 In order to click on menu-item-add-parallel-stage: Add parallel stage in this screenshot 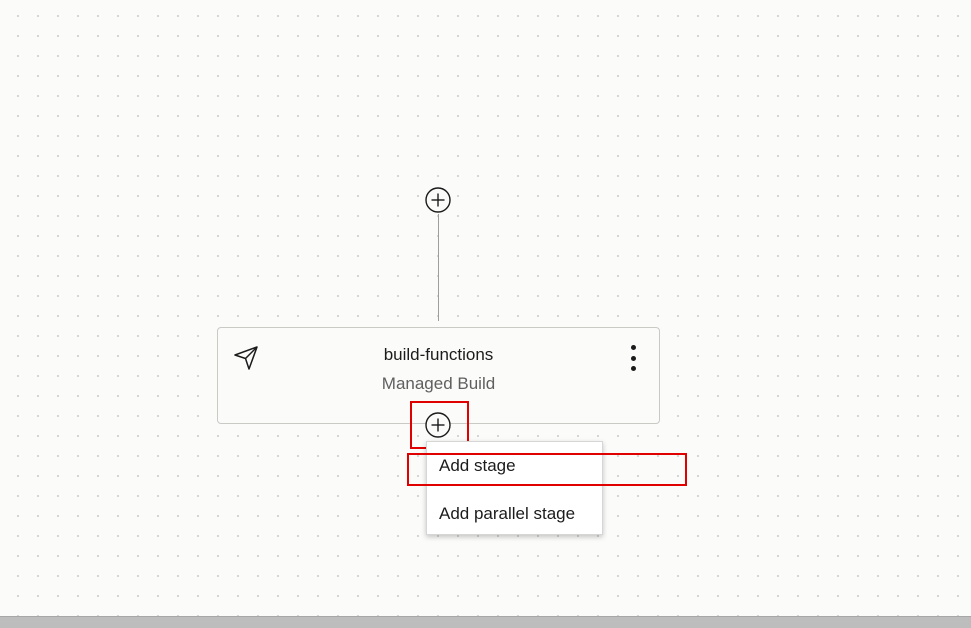, I will do `click(507, 514)`.